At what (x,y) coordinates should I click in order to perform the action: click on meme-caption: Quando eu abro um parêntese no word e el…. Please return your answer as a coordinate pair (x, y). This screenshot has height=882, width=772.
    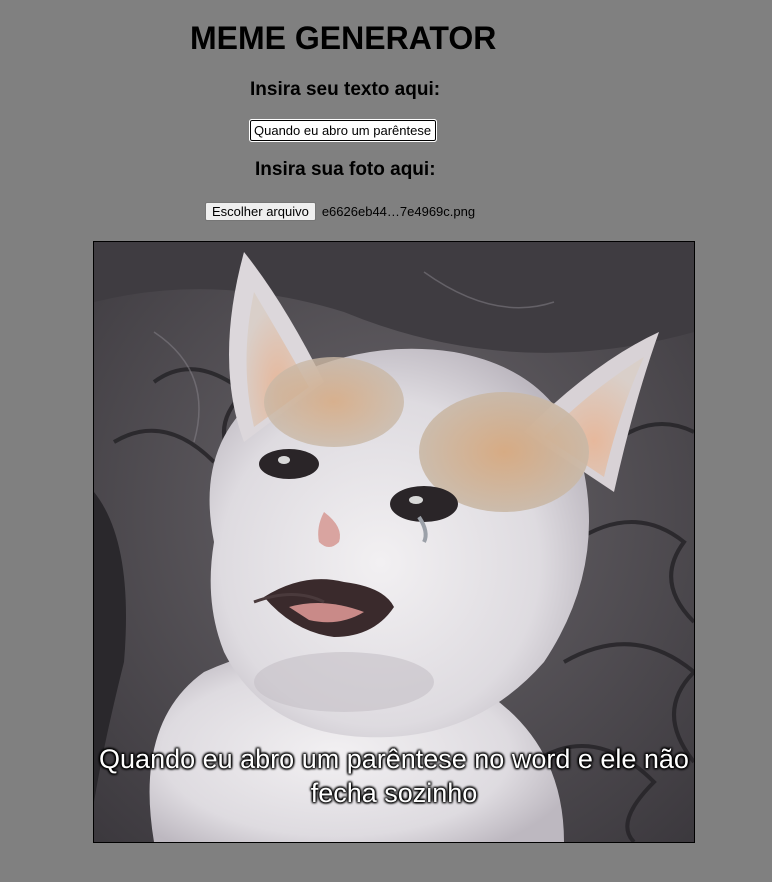
    Looking at the image, I should click on (394, 776).